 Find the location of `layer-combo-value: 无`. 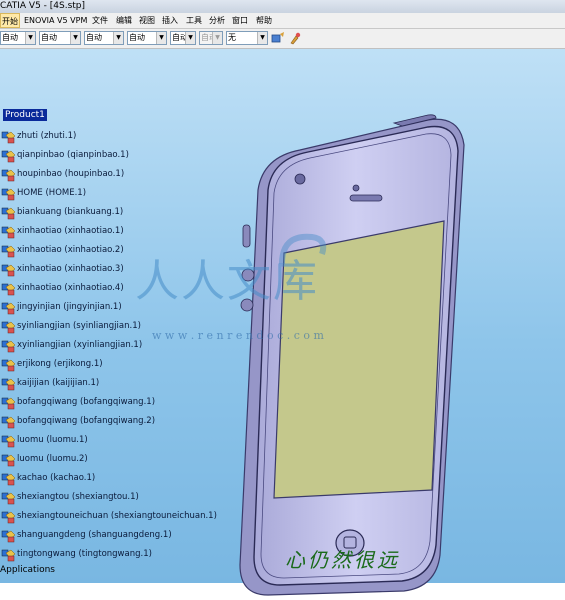

layer-combo-value: 无 is located at coordinates (232, 37).